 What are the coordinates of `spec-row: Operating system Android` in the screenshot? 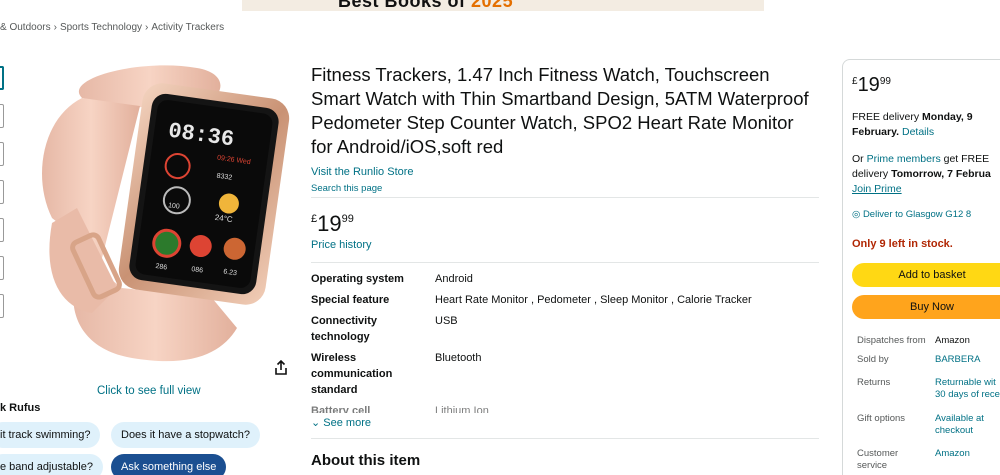 It's located at (561, 279).